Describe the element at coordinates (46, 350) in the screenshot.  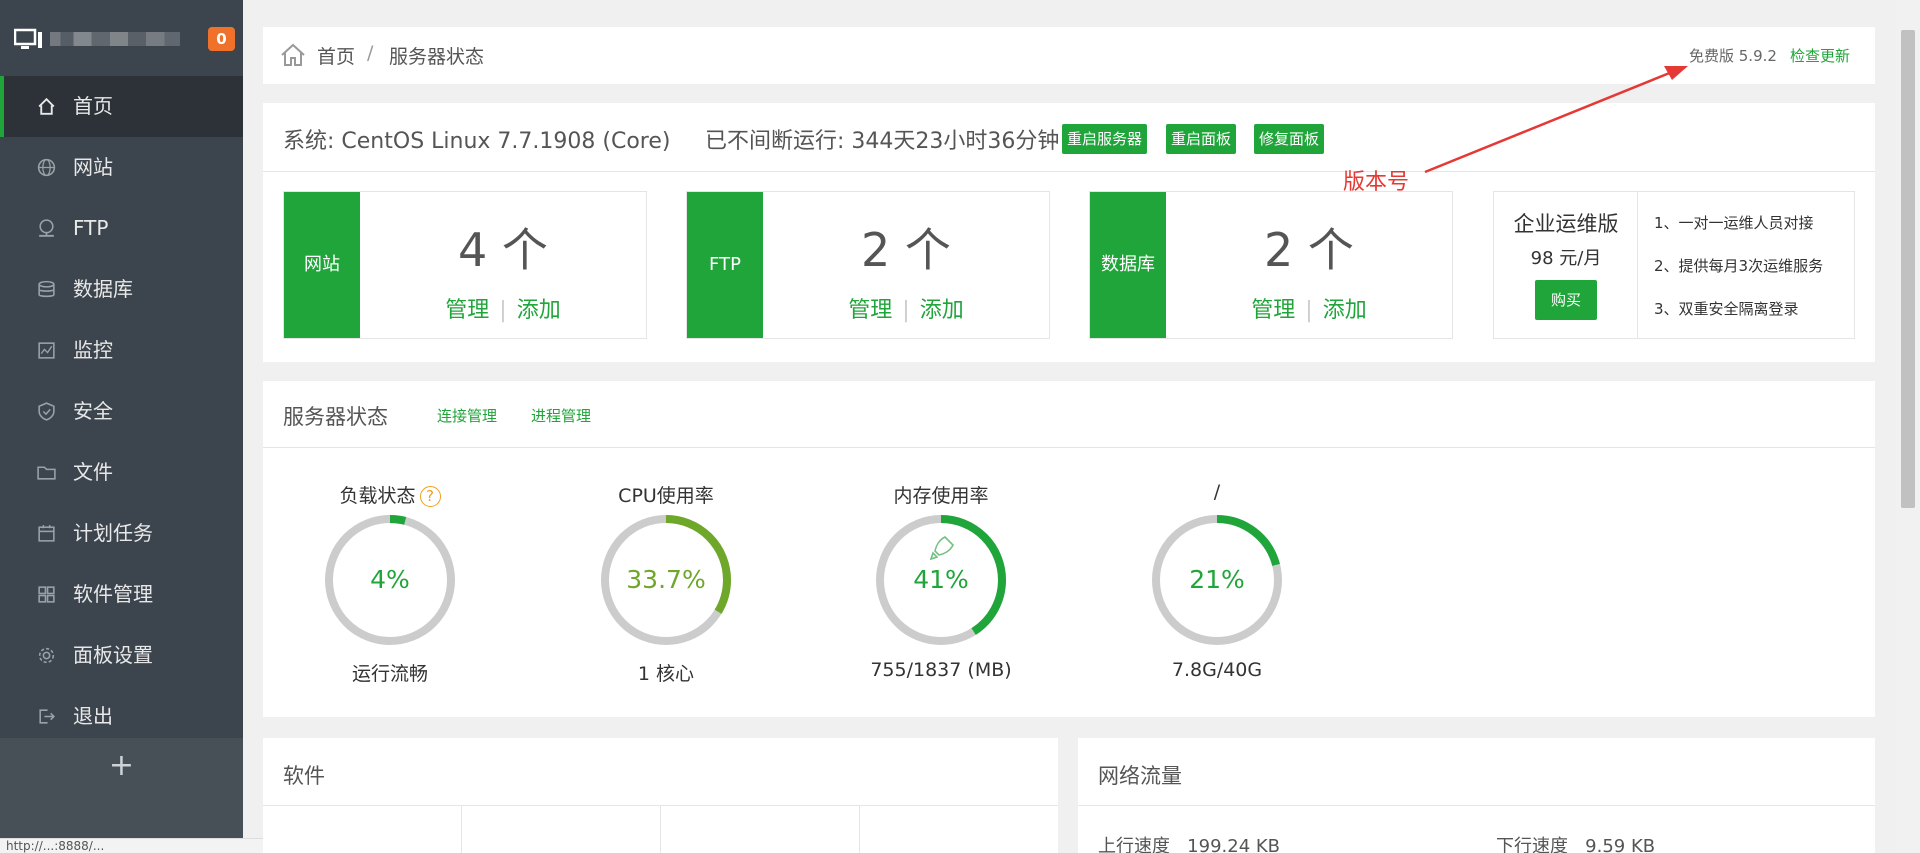
I see `monitor-chart-icon` at that location.